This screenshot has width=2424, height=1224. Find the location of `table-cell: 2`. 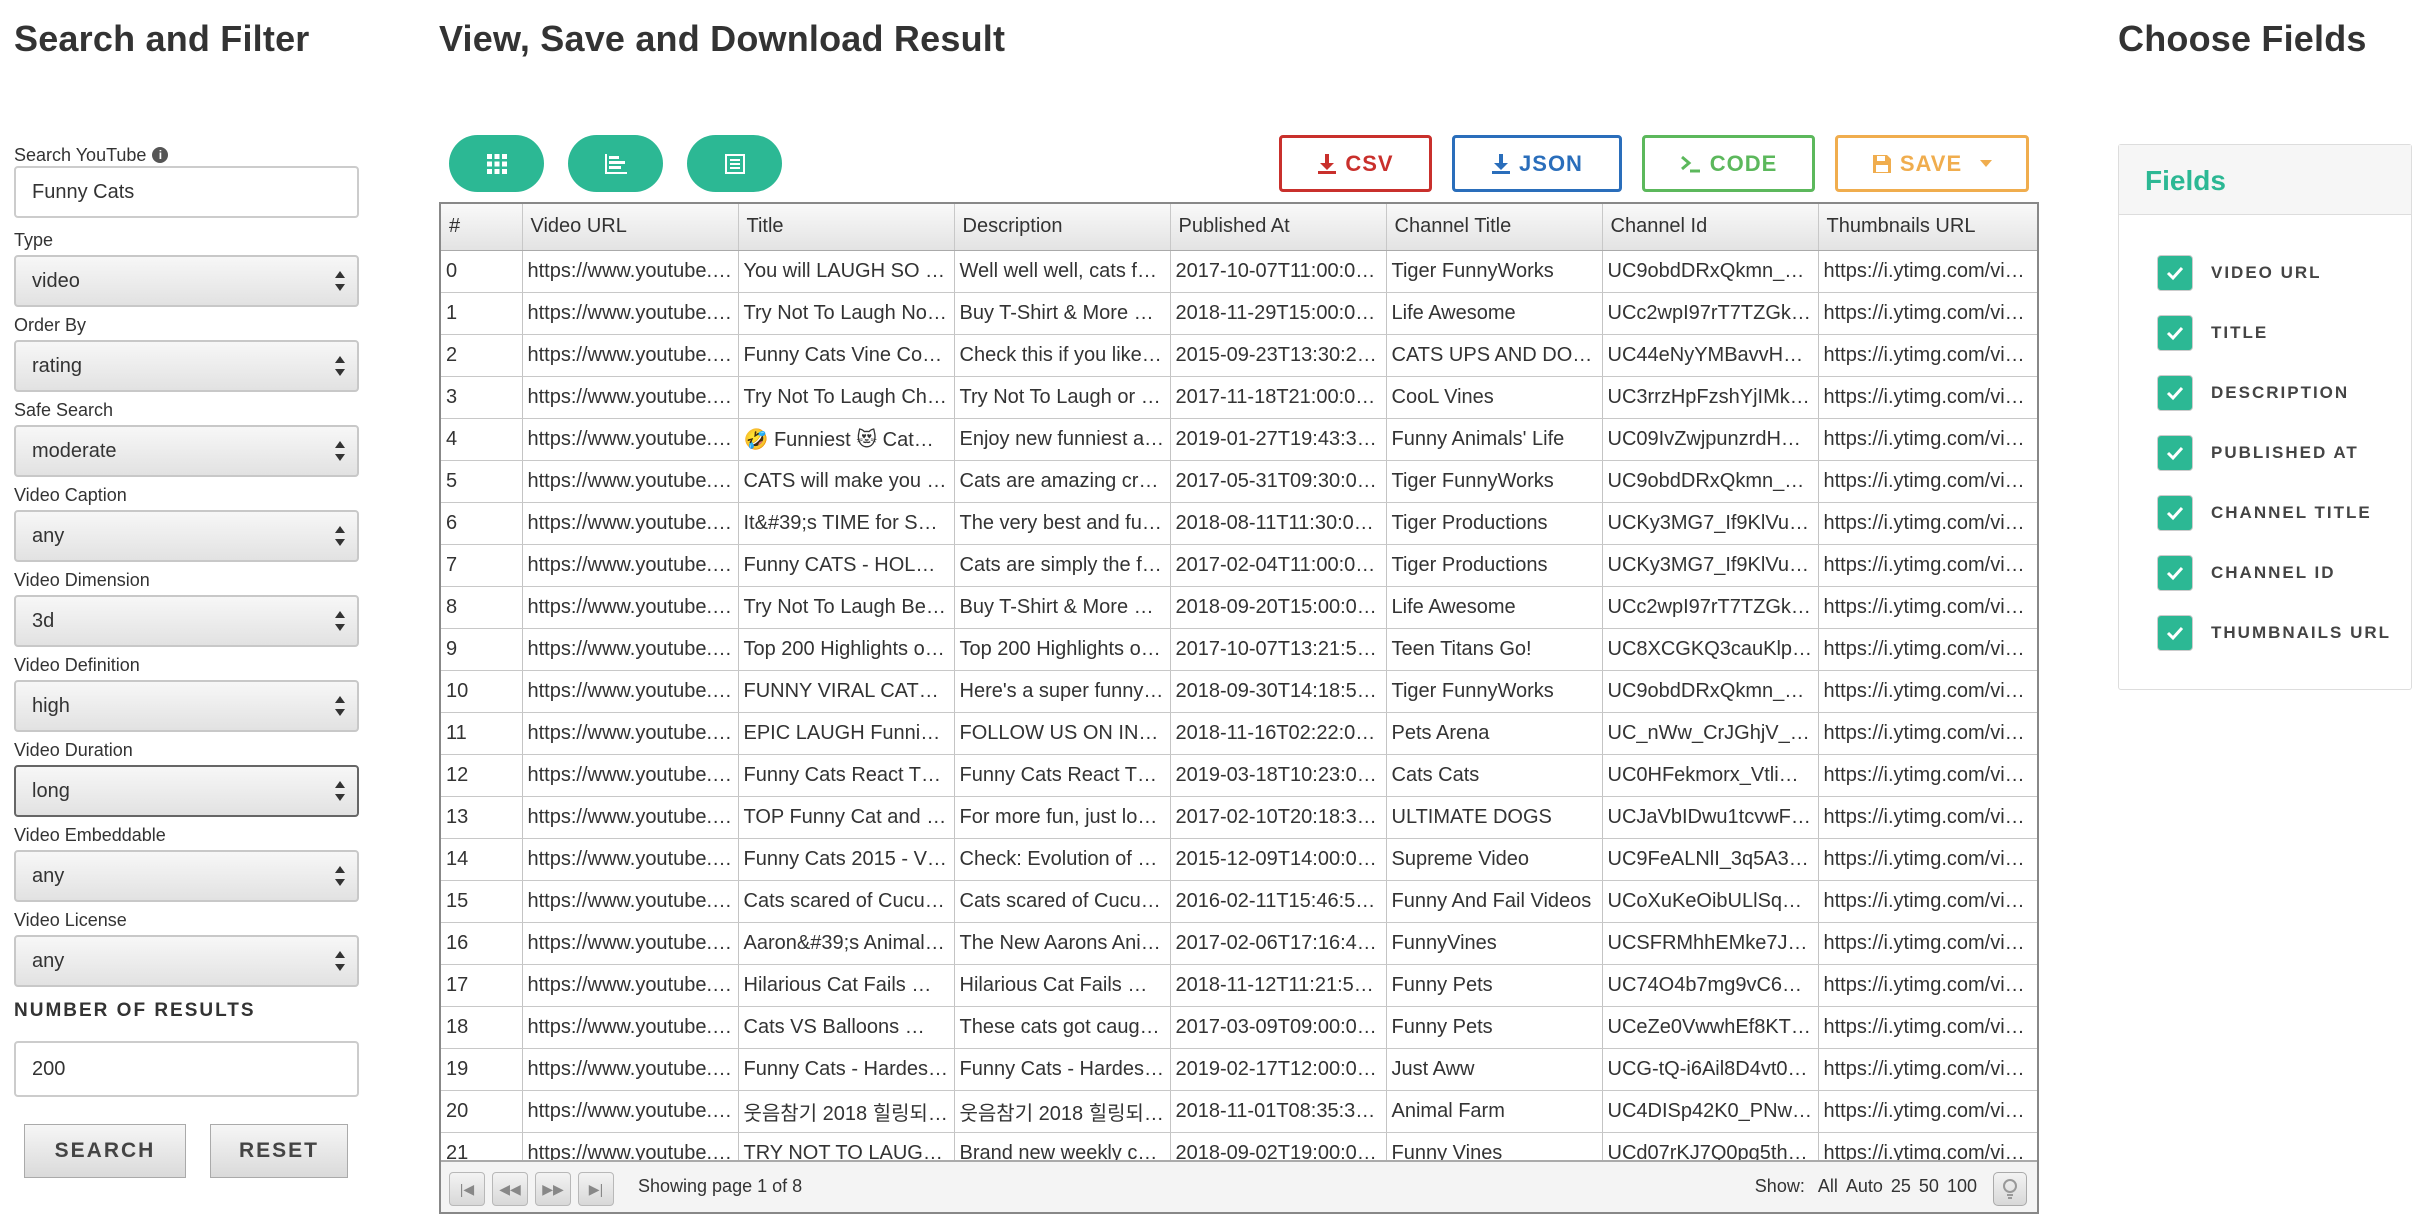

table-cell: 2 is located at coordinates (482, 355).